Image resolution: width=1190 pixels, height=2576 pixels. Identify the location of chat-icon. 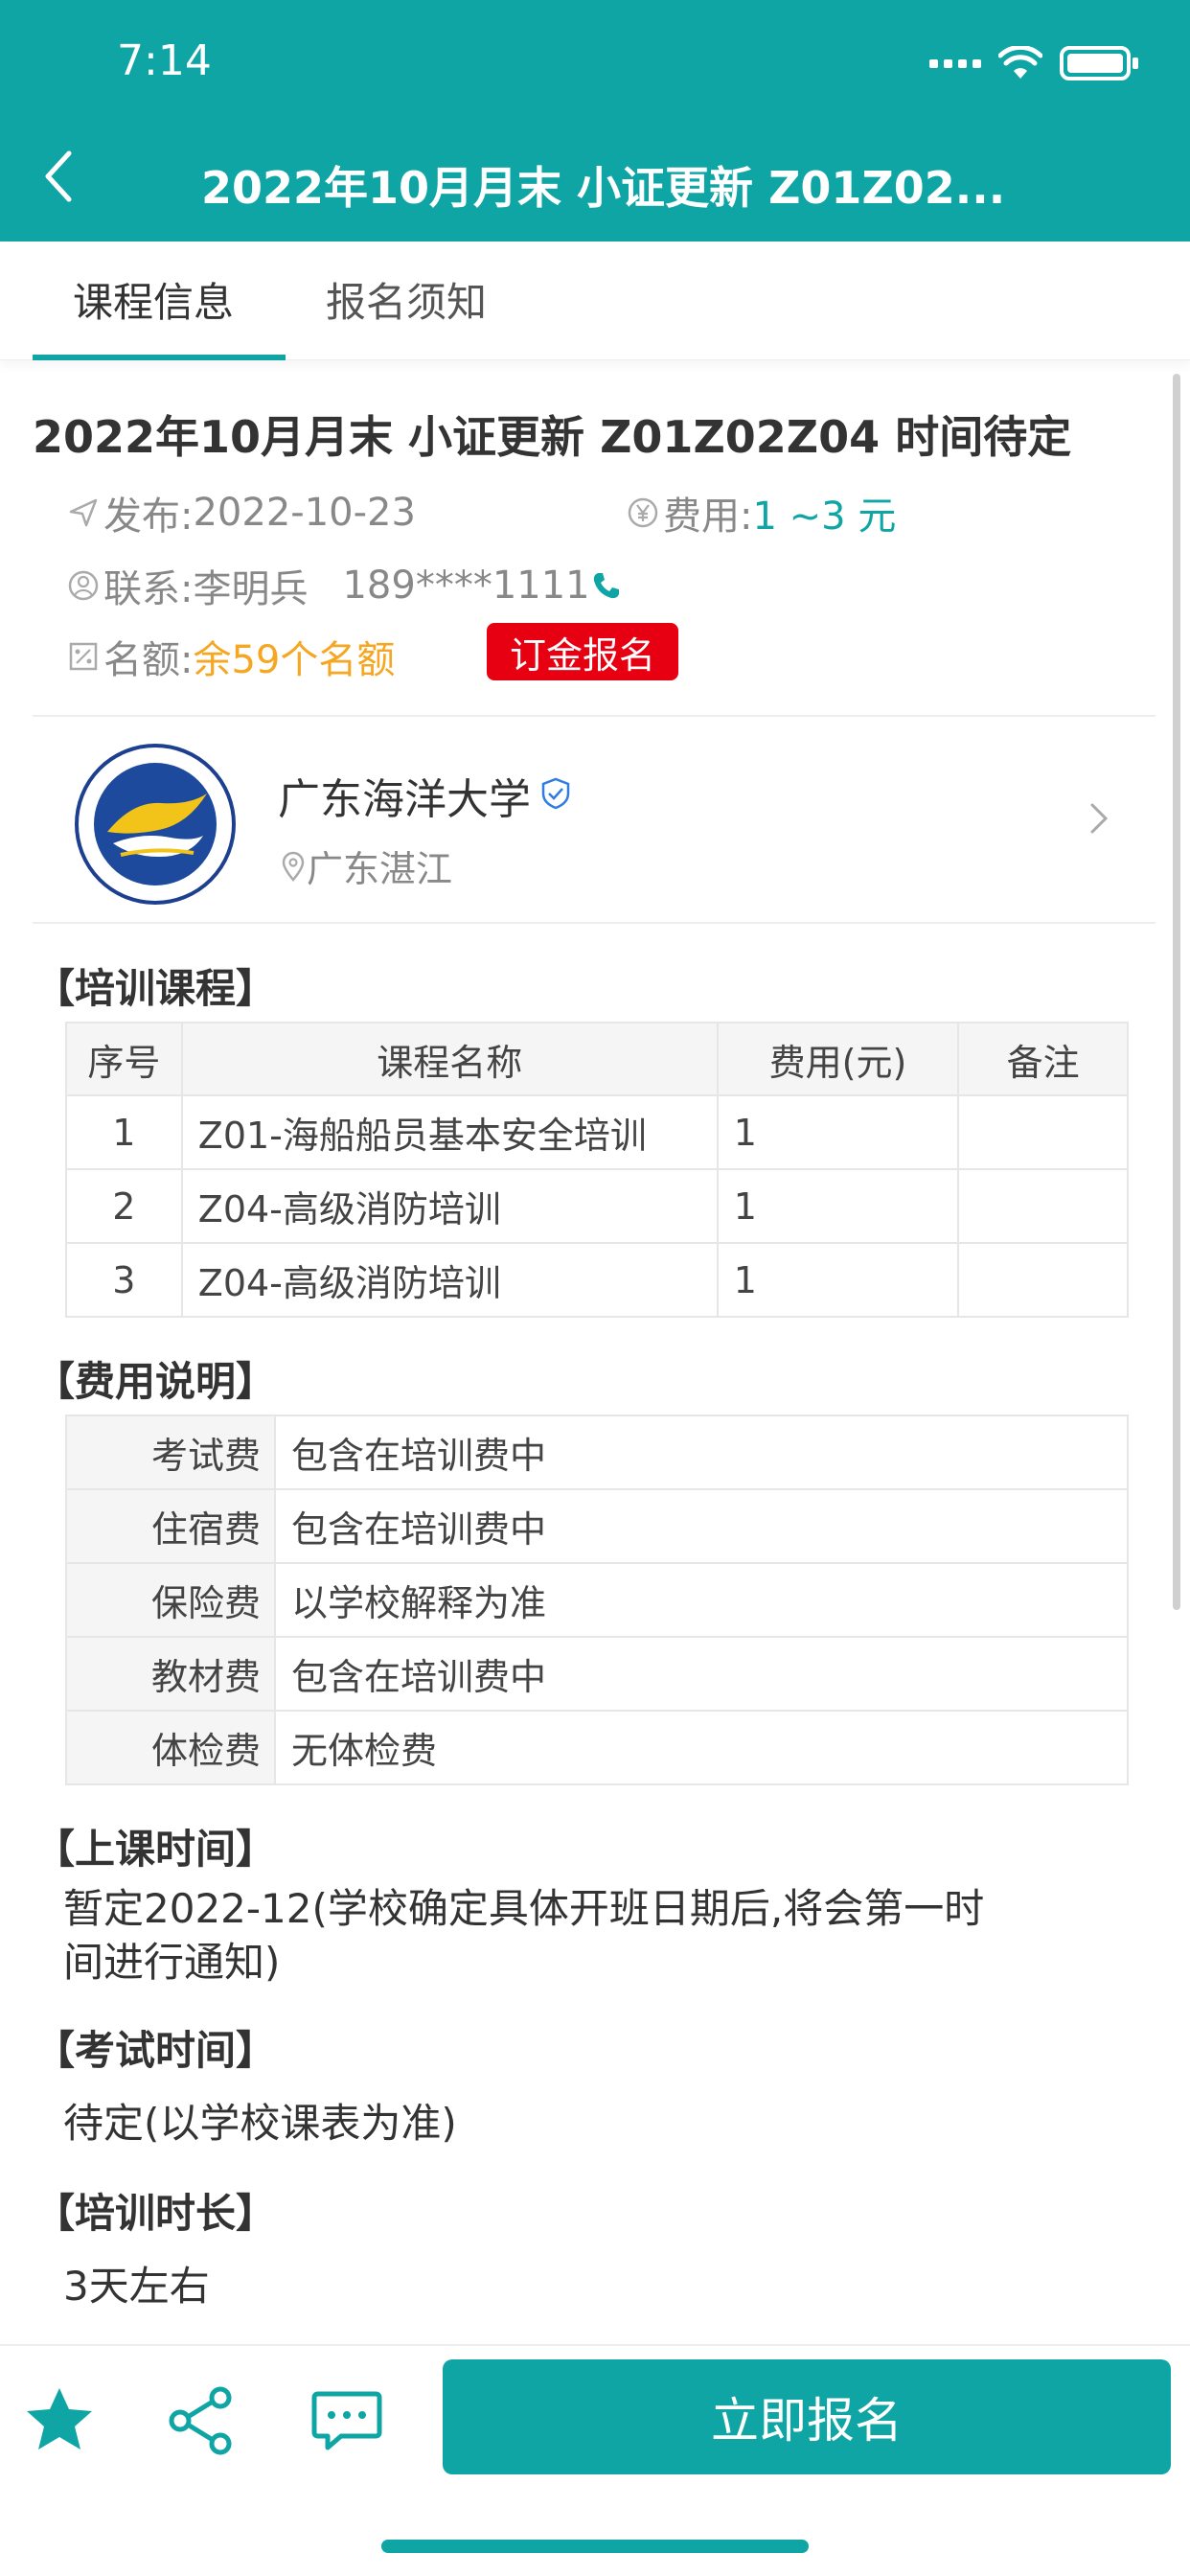
(347, 2420).